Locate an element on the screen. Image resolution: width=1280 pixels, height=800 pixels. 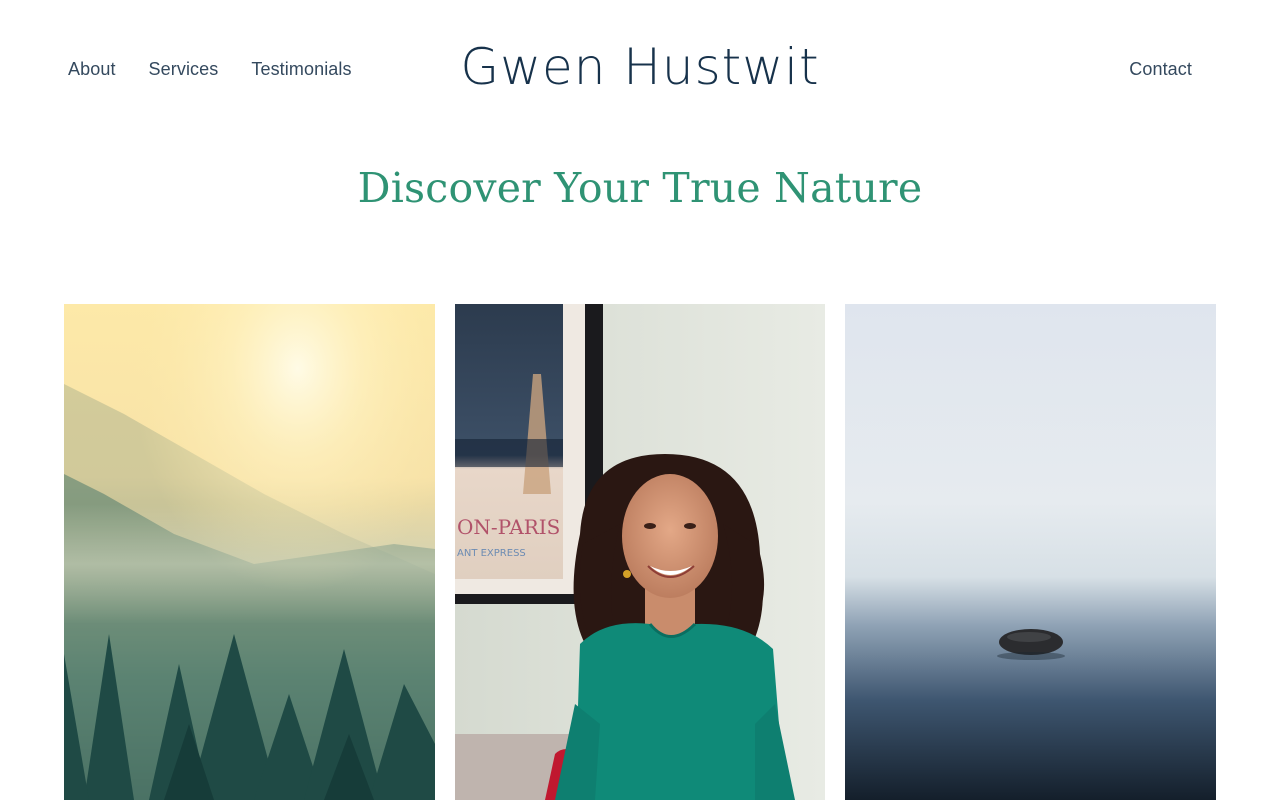
hero-title: Discover Your True Nature is located at coordinates (640, 188).